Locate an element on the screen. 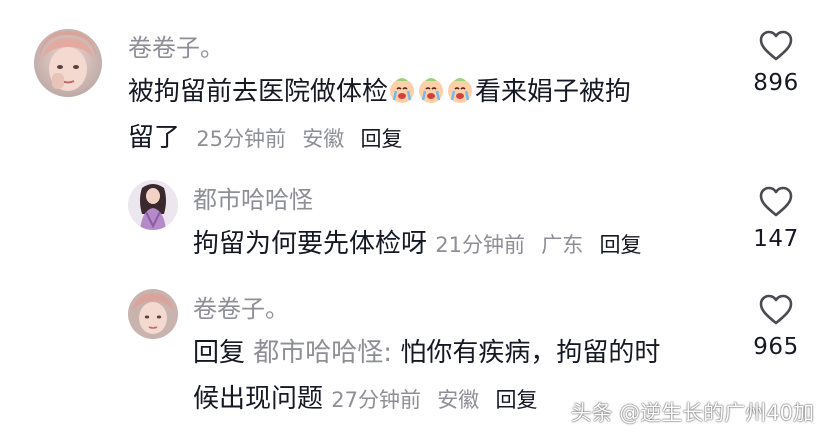  reply-text-part: 怕你有疾病，拘留的时 is located at coordinates (530, 353).